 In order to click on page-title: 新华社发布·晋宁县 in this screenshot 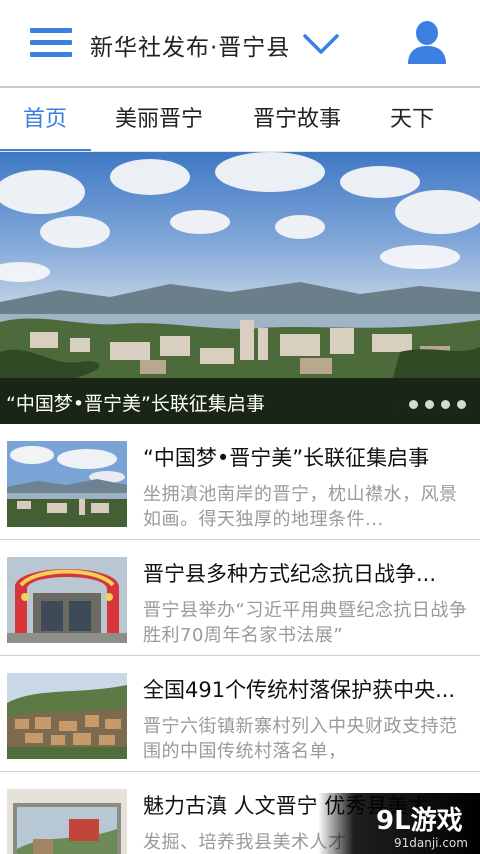, I will do `click(190, 45)`.